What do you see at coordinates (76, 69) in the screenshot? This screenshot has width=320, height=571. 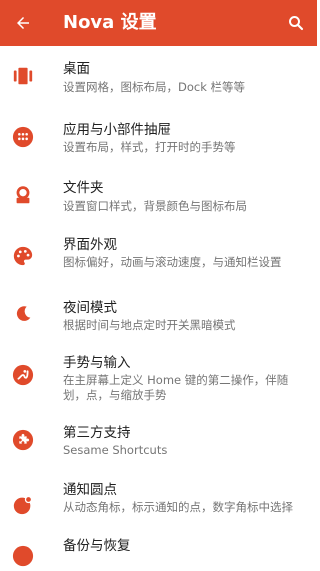 I see `item-title: 桌面` at bounding box center [76, 69].